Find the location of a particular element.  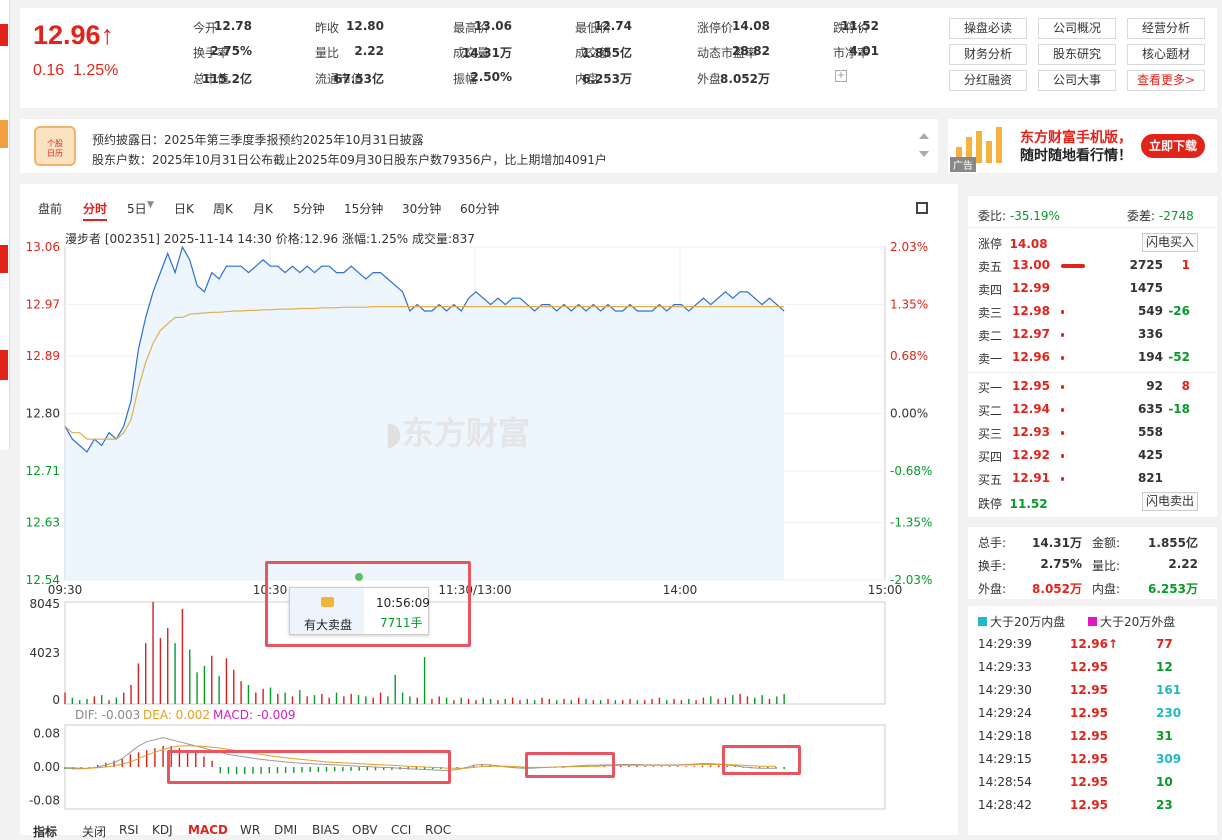

book-row: 买三 12.93 558 is located at coordinates (1093, 436).